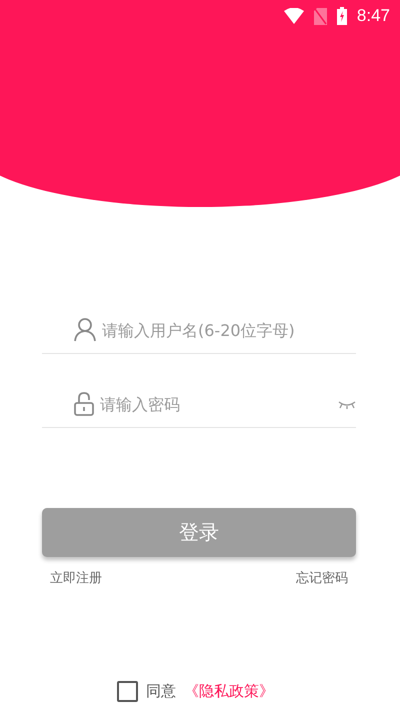 This screenshot has height=711, width=400. I want to click on privacy-policy-link: 《隐私政策》, so click(229, 691).